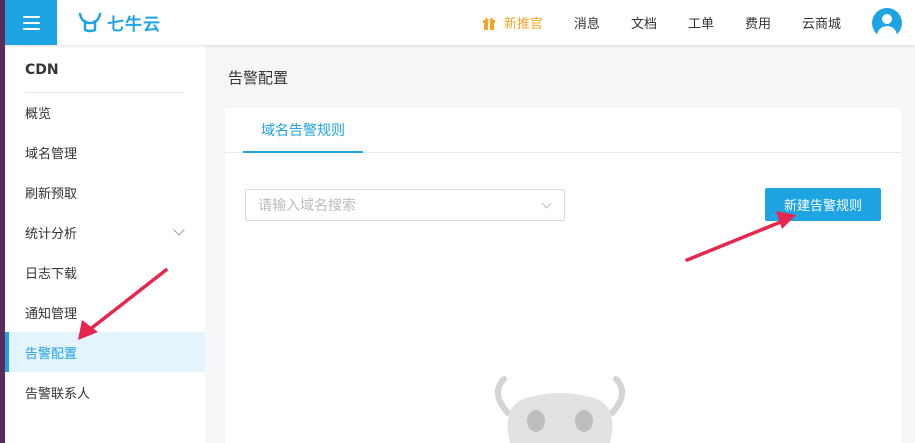  Describe the element at coordinates (51, 234) in the screenshot. I see `sidebar-item-label: 统计分析` at that location.